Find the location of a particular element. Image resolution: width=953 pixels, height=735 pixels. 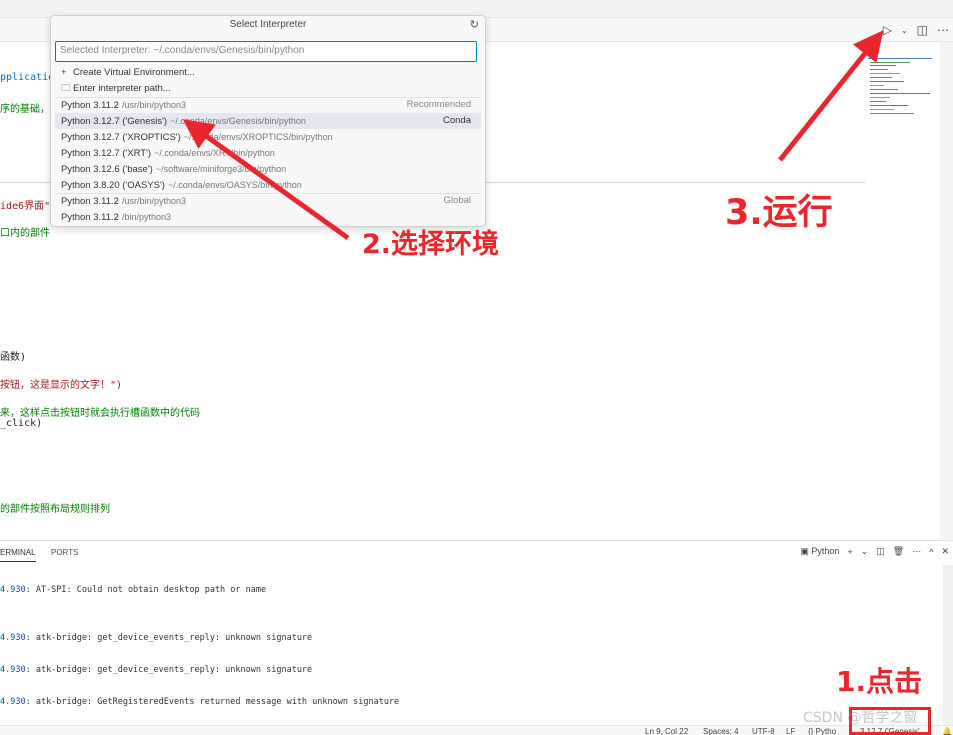

code-line: _click) is located at coordinates (21, 423).